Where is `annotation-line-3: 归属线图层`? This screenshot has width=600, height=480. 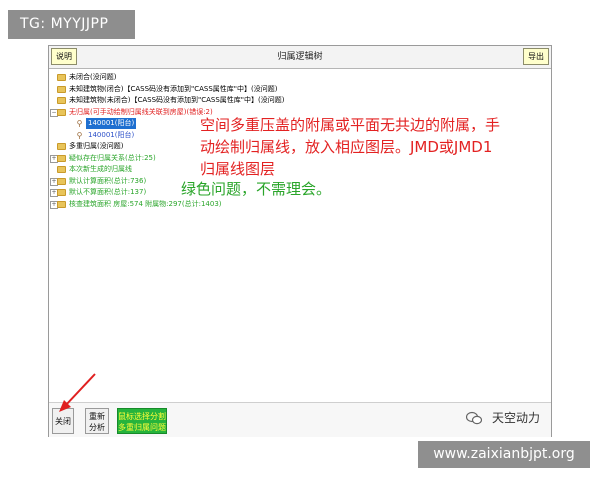
annotation-line-3: 归属线图层 is located at coordinates (238, 169).